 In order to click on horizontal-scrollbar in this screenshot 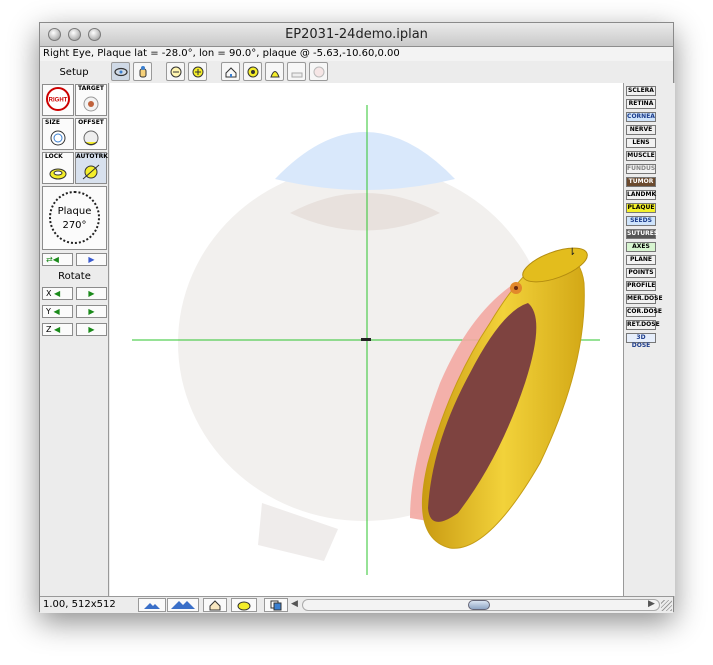, I will do `click(481, 605)`.